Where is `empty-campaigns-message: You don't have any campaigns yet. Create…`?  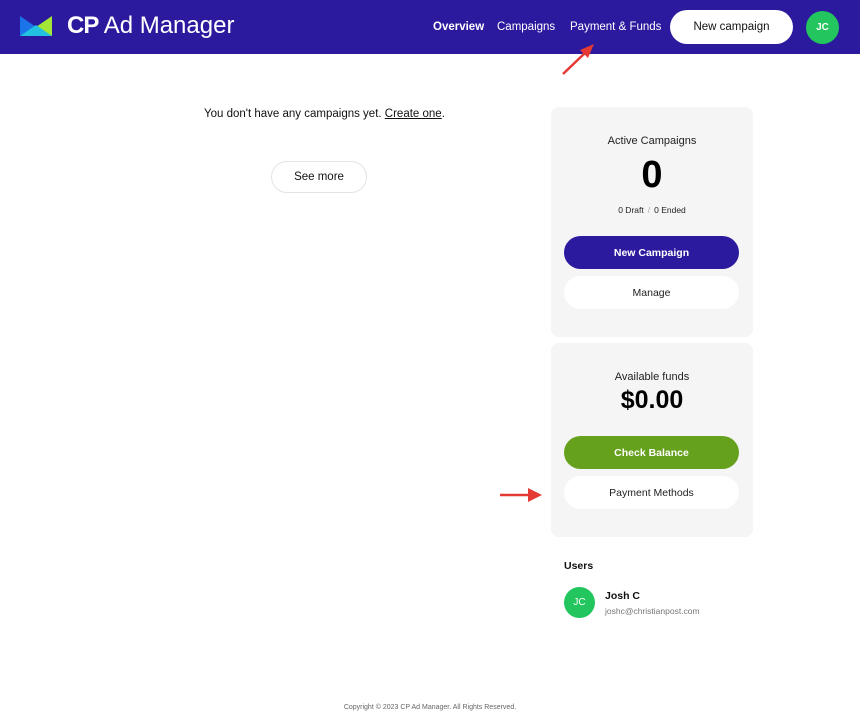
empty-campaigns-message: You don't have any campaigns yet. Create… is located at coordinates (324, 114).